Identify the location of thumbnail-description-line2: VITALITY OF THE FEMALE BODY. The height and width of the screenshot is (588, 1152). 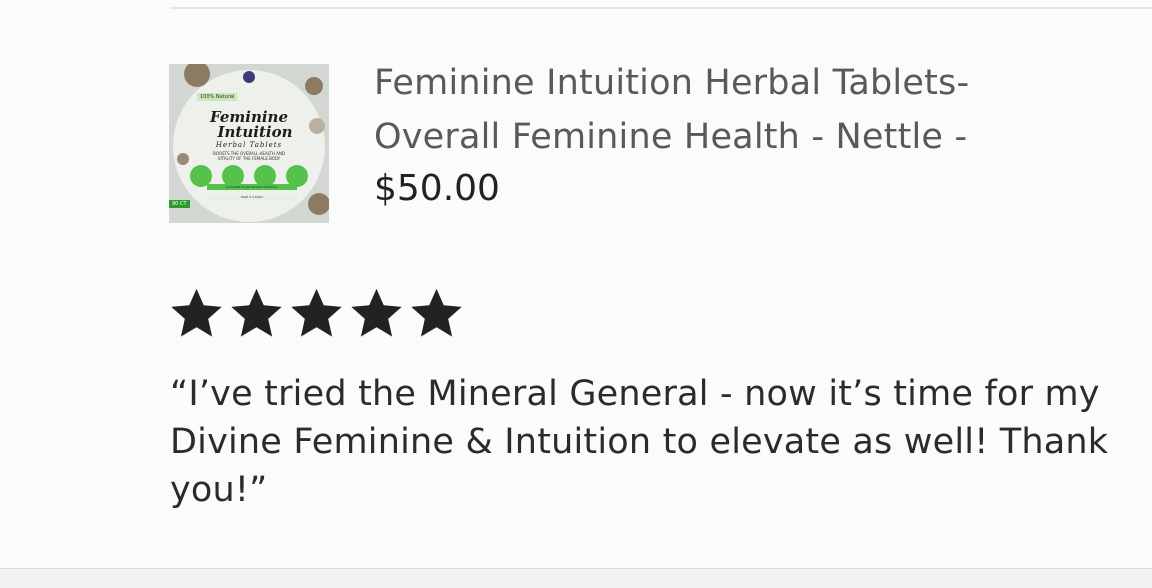
(249, 158).